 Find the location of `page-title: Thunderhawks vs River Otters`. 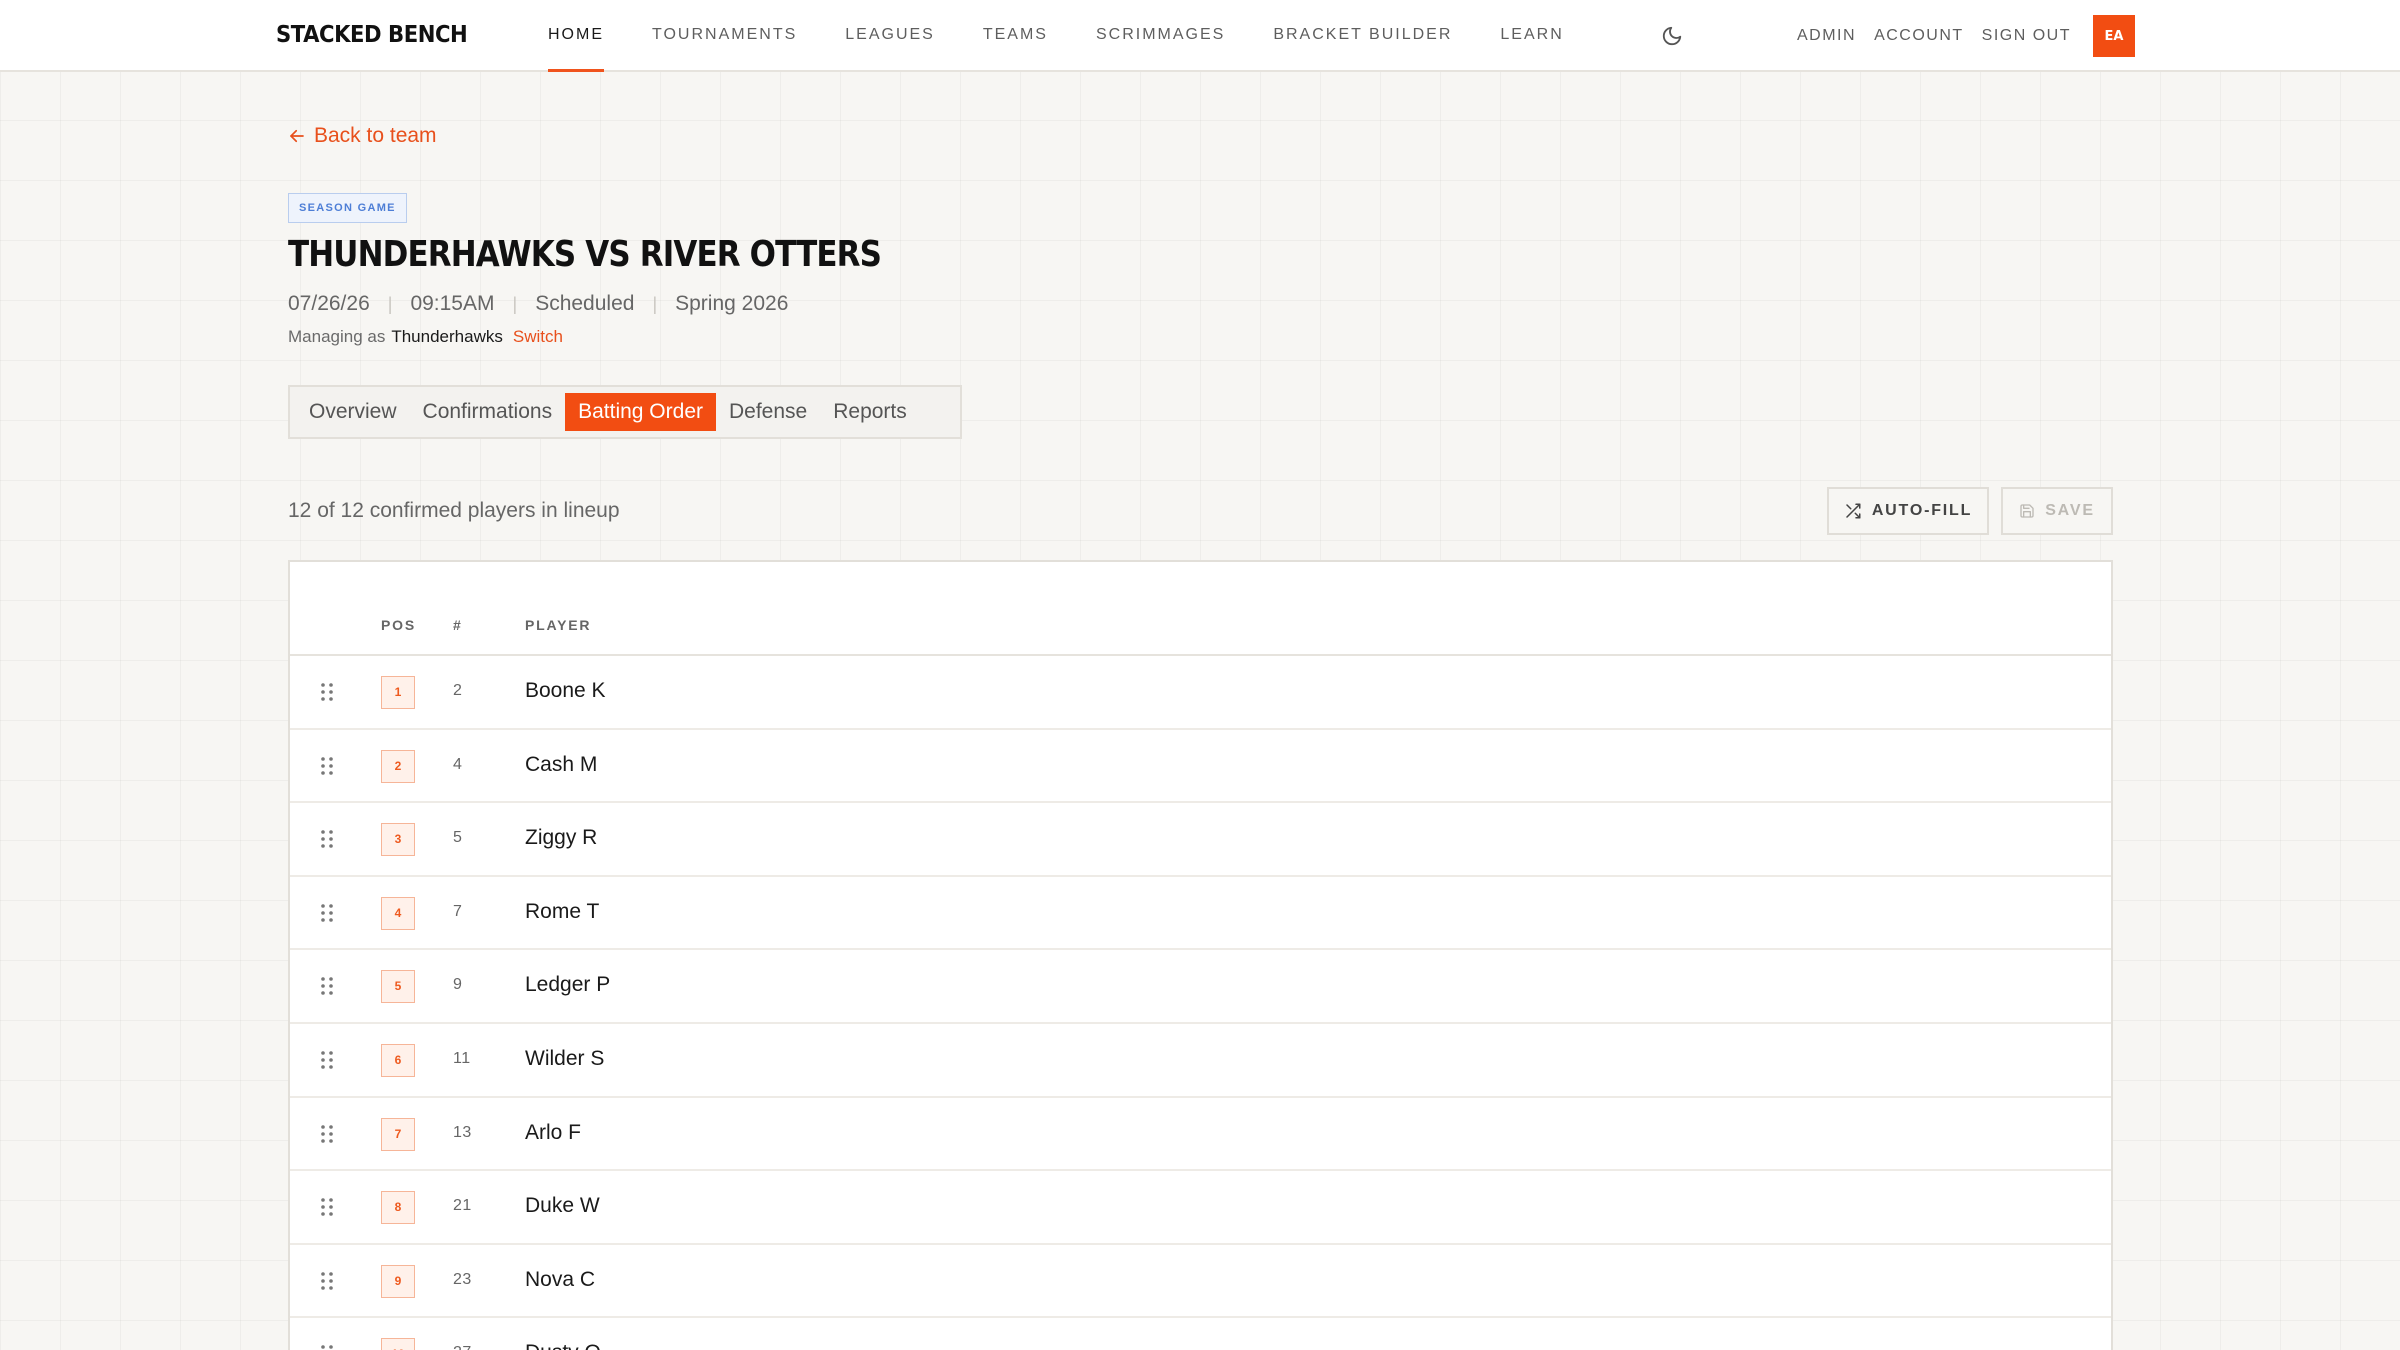

page-title: Thunderhawks vs River Otters is located at coordinates (585, 254).